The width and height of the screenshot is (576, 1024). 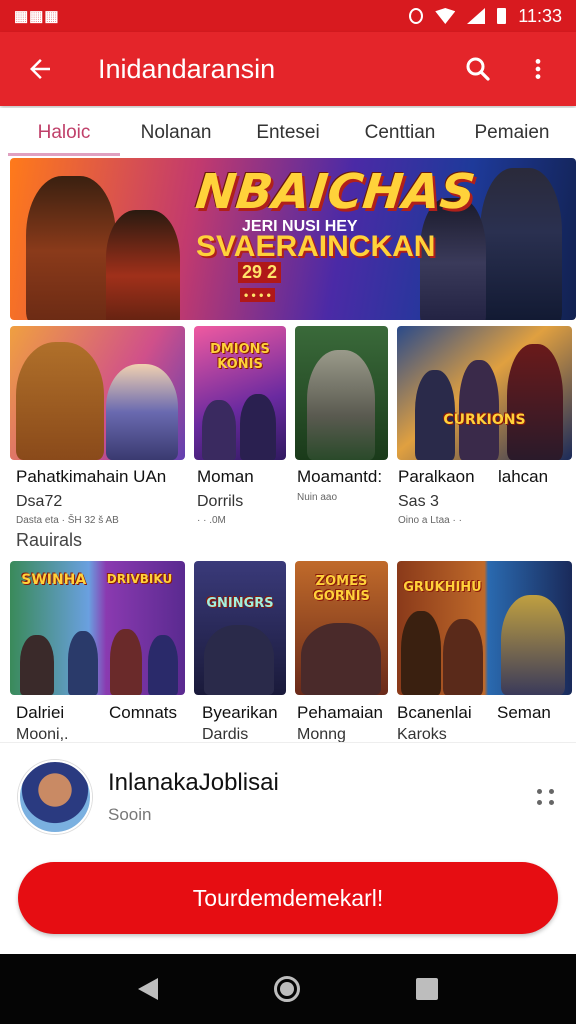 I want to click on nav-recents-icon, so click(x=427, y=989).